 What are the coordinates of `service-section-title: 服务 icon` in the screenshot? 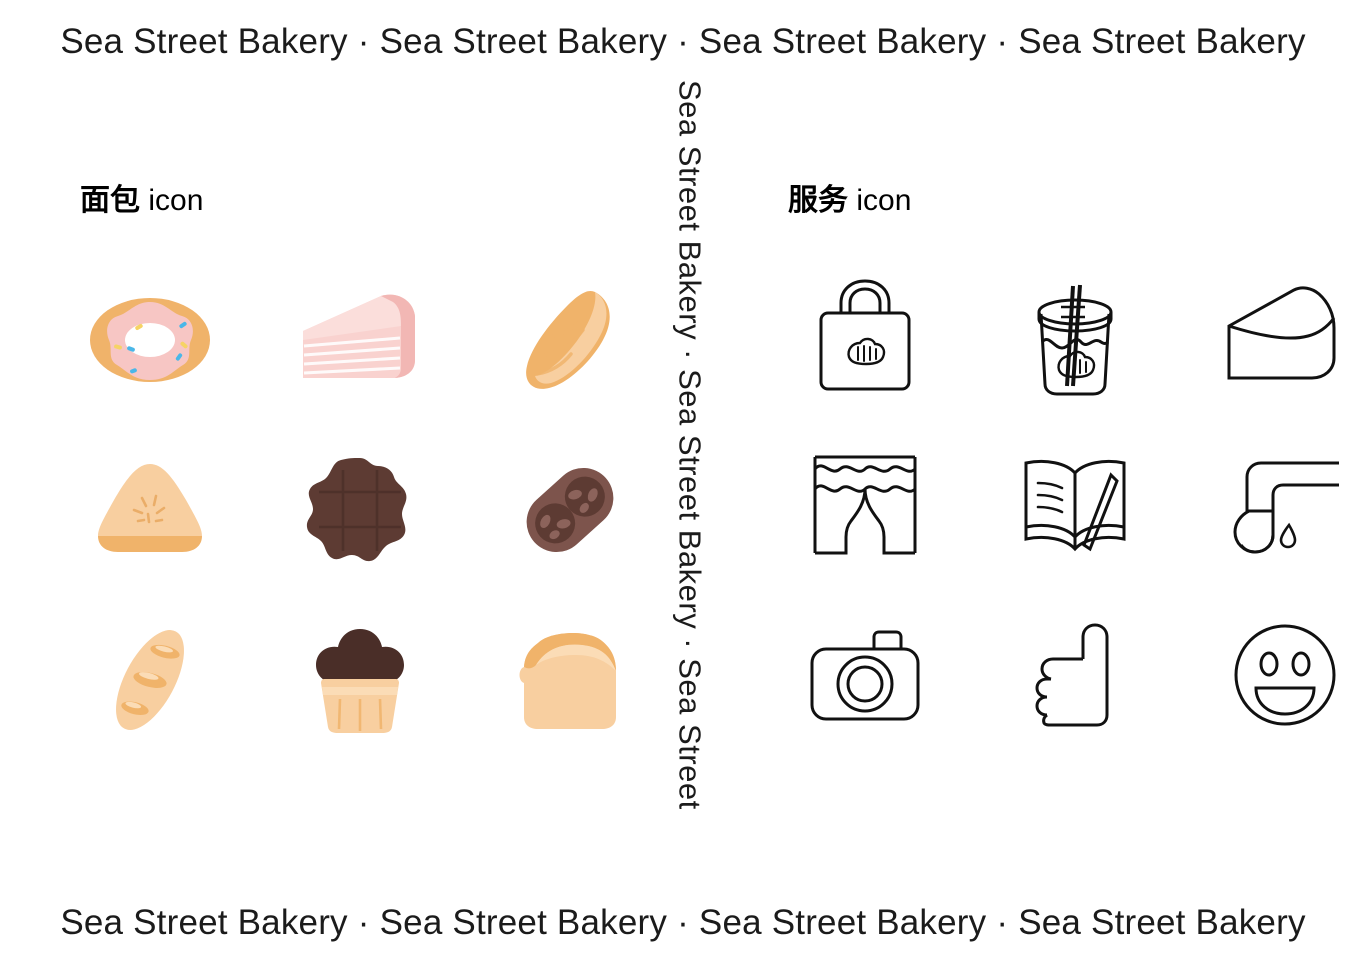 It's located at (849, 197).